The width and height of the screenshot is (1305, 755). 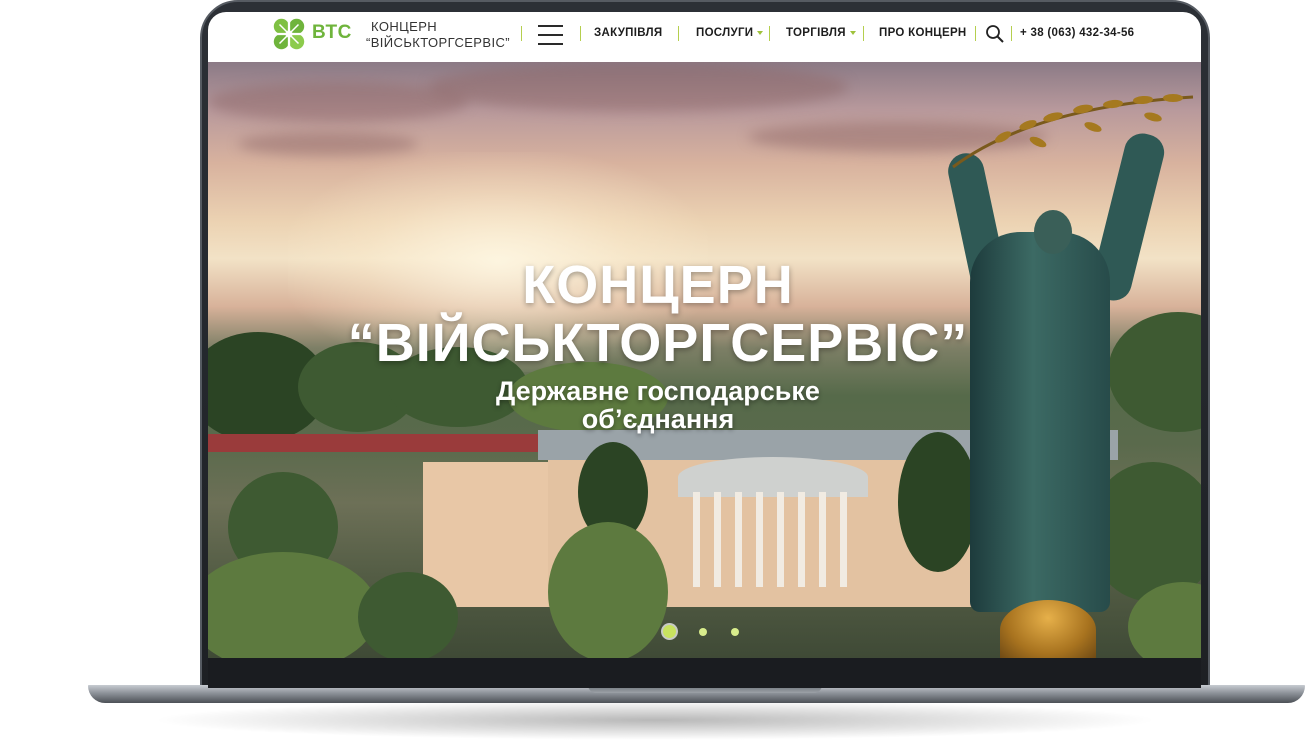 What do you see at coordinates (704, 673) in the screenshot?
I see `screen-bottom-bezel` at bounding box center [704, 673].